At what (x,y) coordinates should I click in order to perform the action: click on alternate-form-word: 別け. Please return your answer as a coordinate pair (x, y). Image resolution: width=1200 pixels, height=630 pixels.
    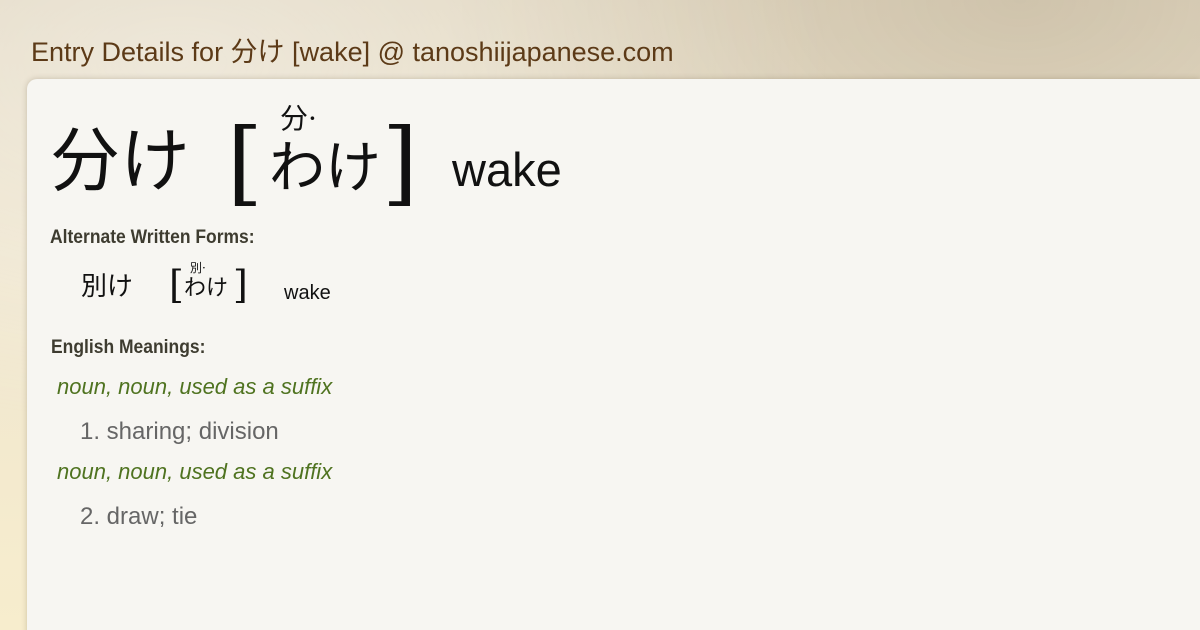
    Looking at the image, I should click on (107, 287).